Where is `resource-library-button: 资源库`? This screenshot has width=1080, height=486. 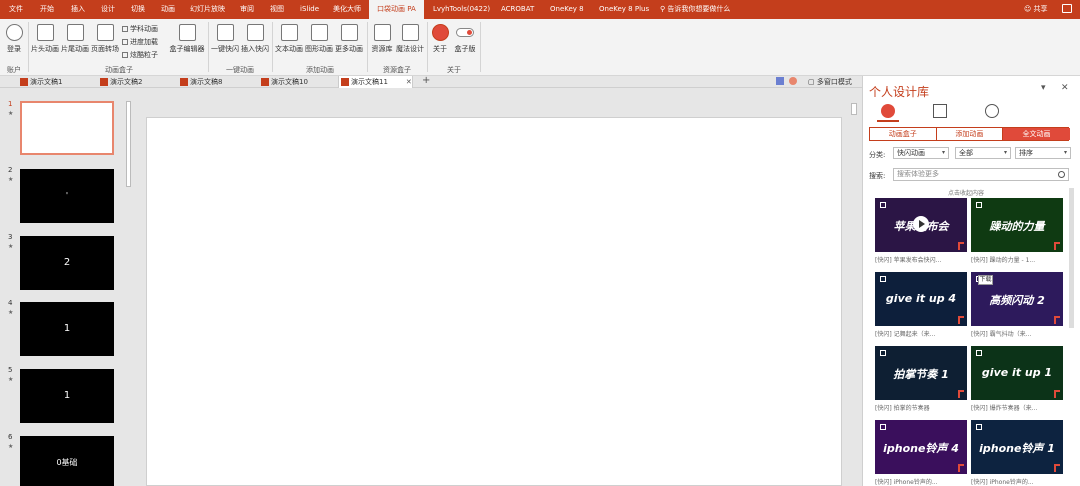 resource-library-button: 资源库 is located at coordinates (382, 39).